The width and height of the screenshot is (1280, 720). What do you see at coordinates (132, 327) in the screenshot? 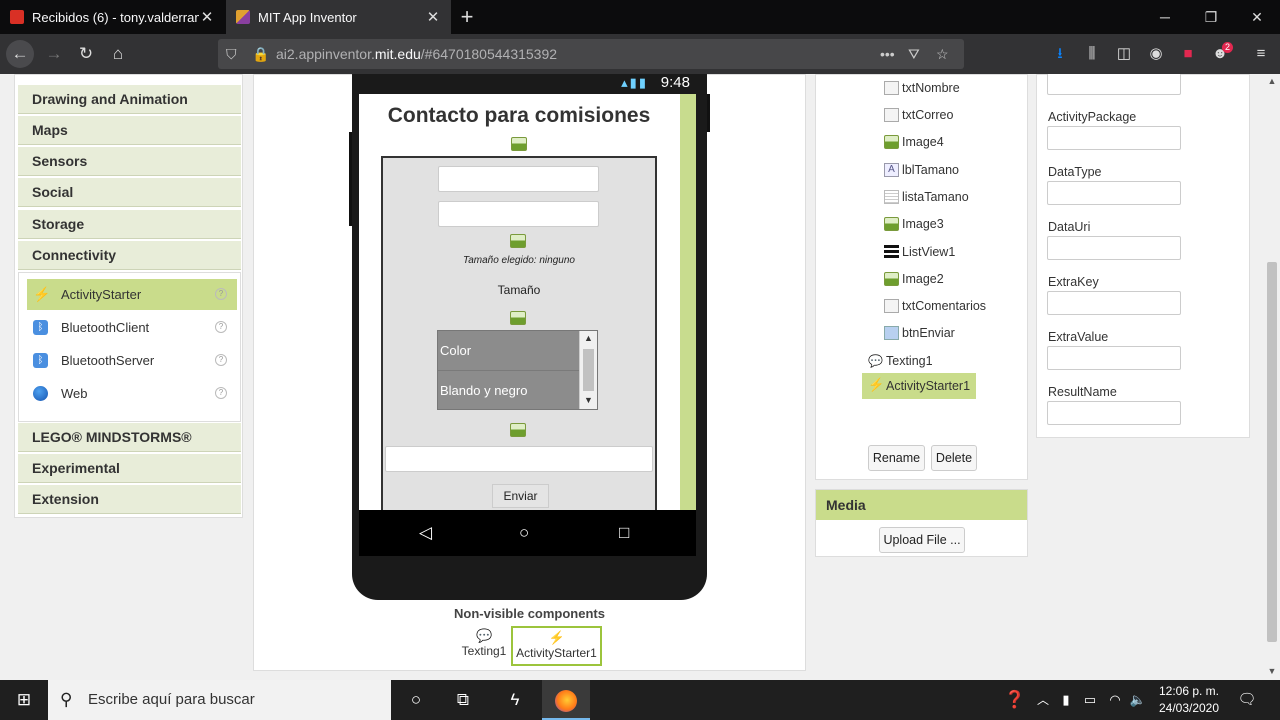
I see `palette-item-bluetoothclient: ᛒ BluetoothClient ?` at bounding box center [132, 327].